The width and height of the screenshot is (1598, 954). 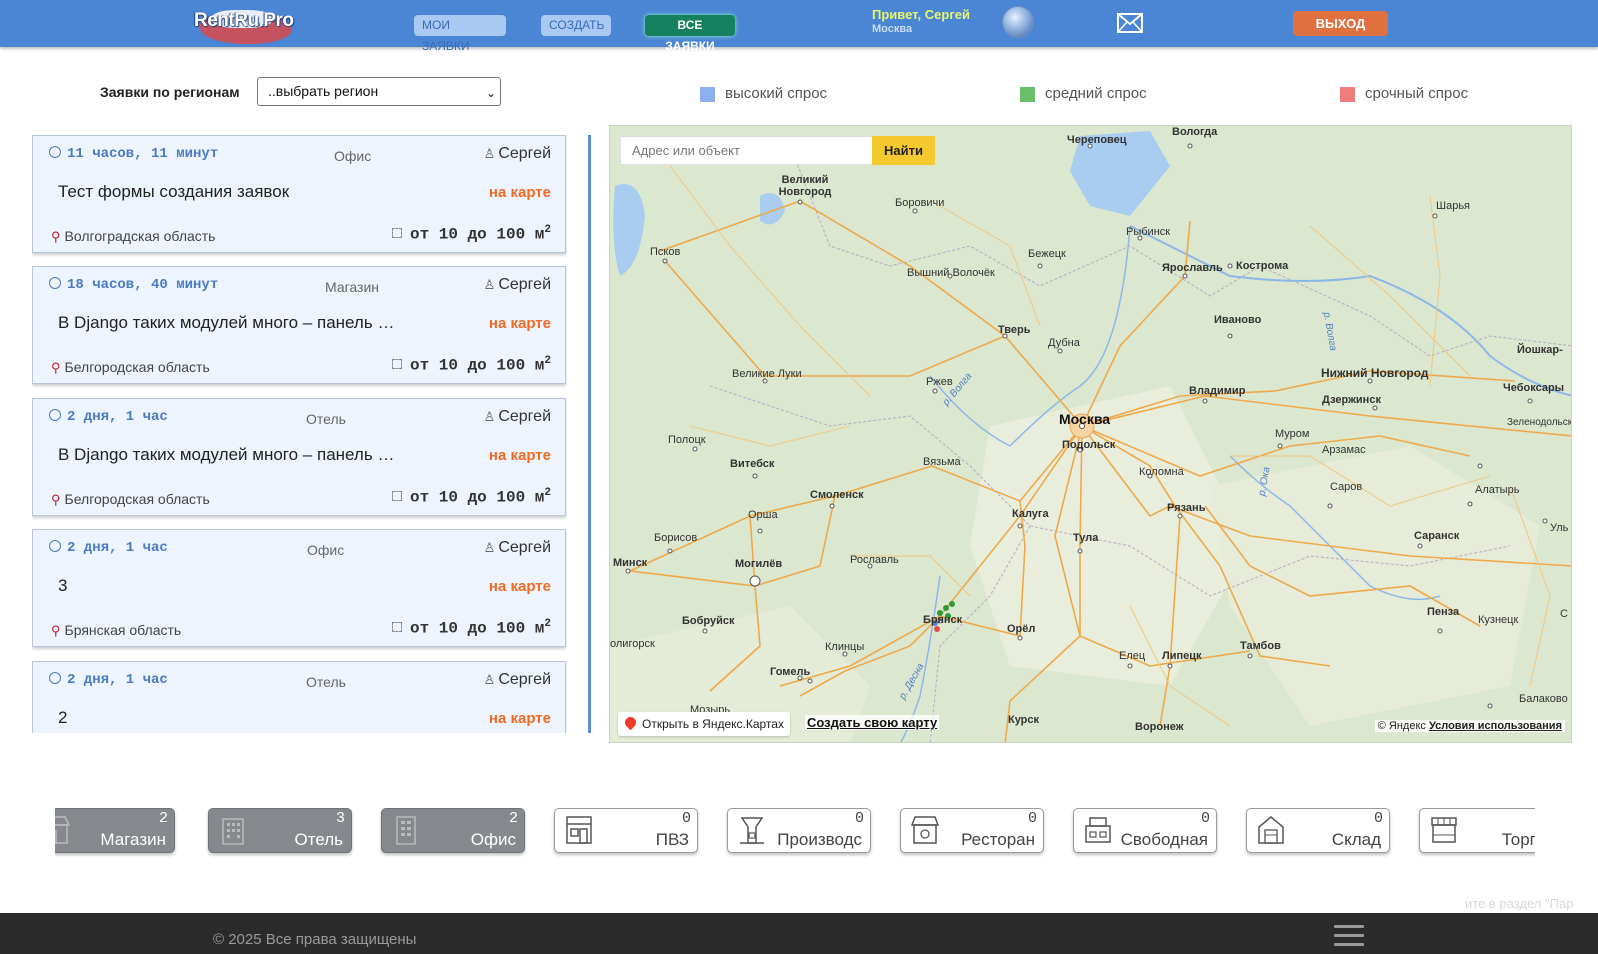 I want to click on map-find-button: Найти, so click(x=903, y=150).